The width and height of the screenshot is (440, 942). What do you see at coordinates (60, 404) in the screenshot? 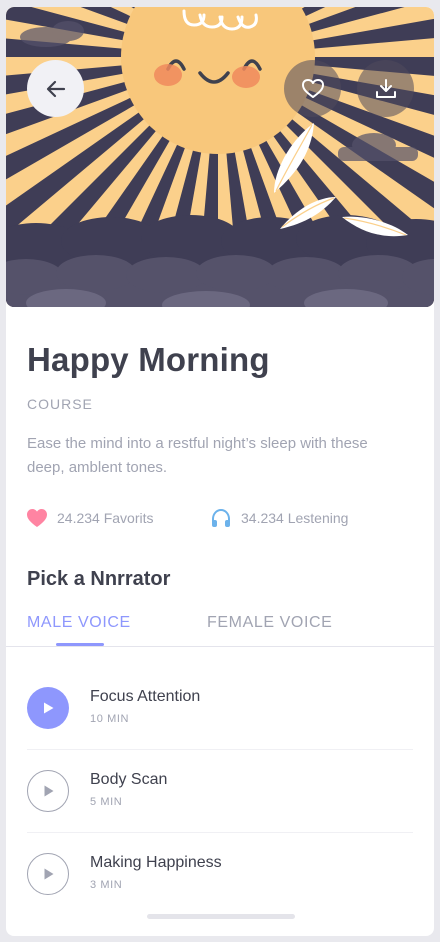
I see `course-category: COURSE` at bounding box center [60, 404].